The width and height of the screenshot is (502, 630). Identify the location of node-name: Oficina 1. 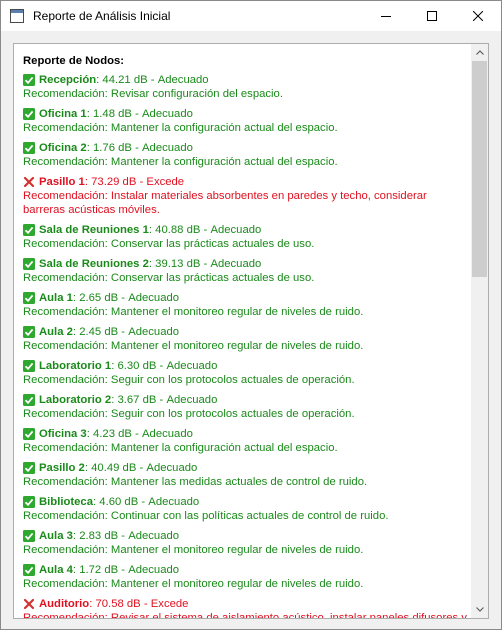
(63, 114).